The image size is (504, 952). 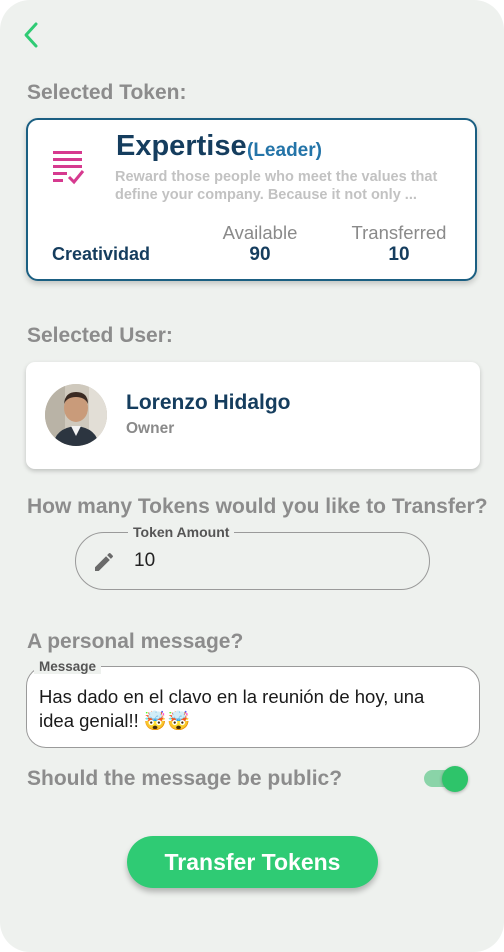 What do you see at coordinates (253, 415) in the screenshot?
I see `user-card: Lorenzo Hidalgo Owner` at bounding box center [253, 415].